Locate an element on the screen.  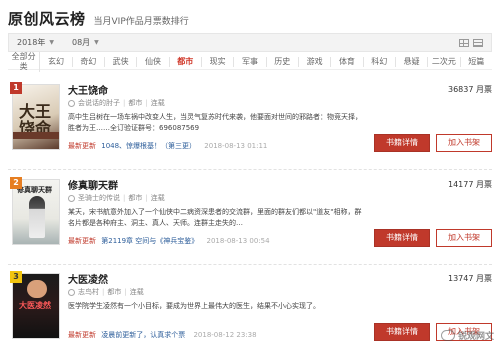
latest-update: 最新更新 1048、惊爆根基！（第三更） 2018-08-13 01:11 is located at coordinates (218, 146).